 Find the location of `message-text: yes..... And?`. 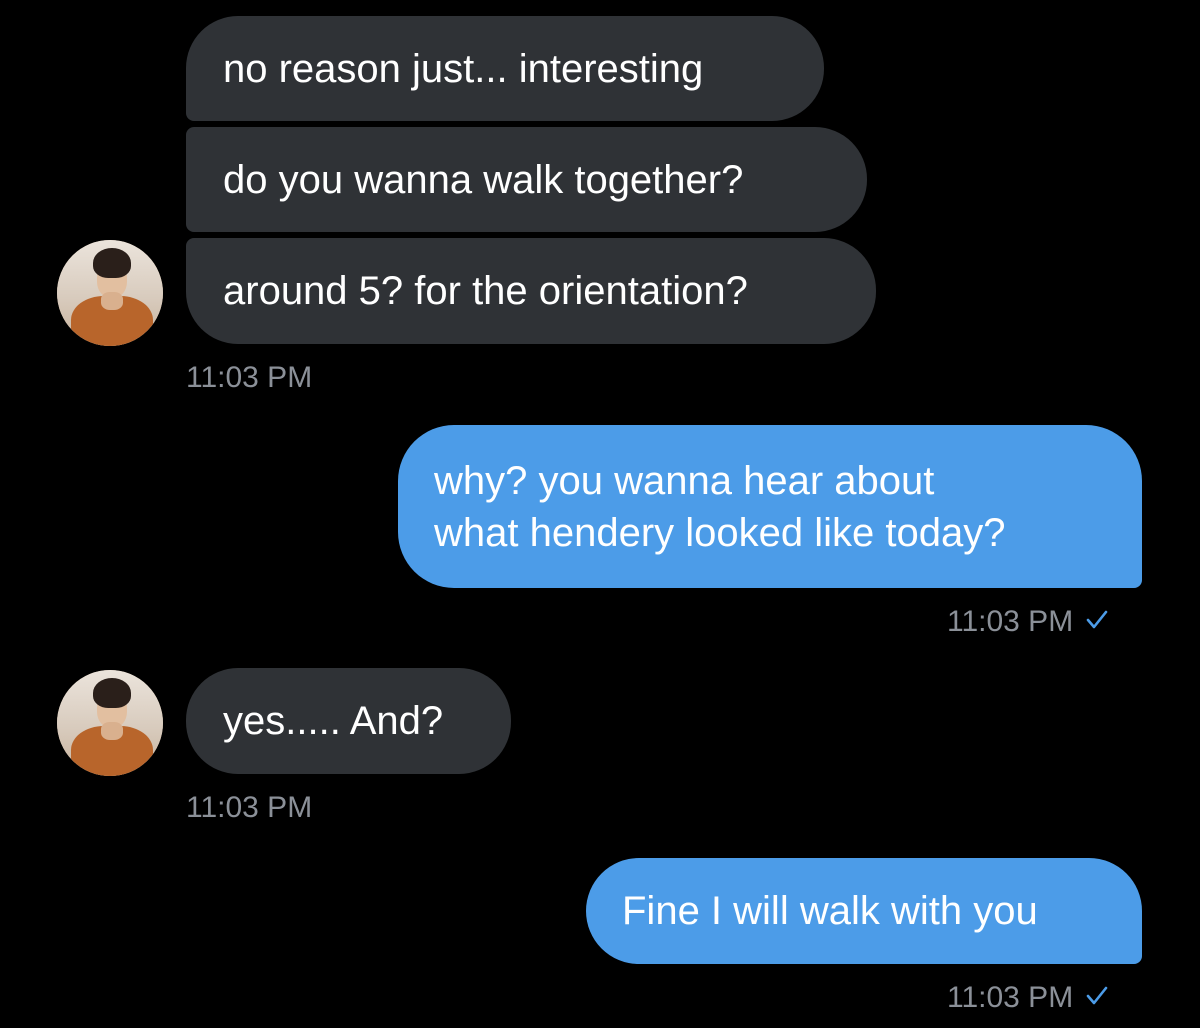

message-text: yes..... And? is located at coordinates (333, 721).